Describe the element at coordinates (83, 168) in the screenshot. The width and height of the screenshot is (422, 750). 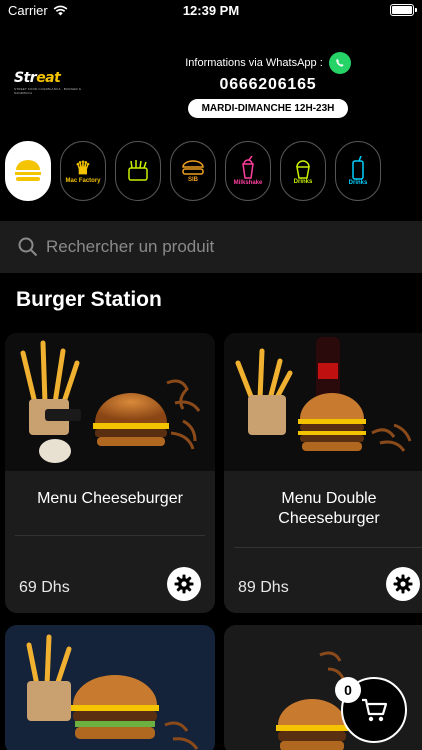
I see `mac-factory-icon: ♛` at that location.